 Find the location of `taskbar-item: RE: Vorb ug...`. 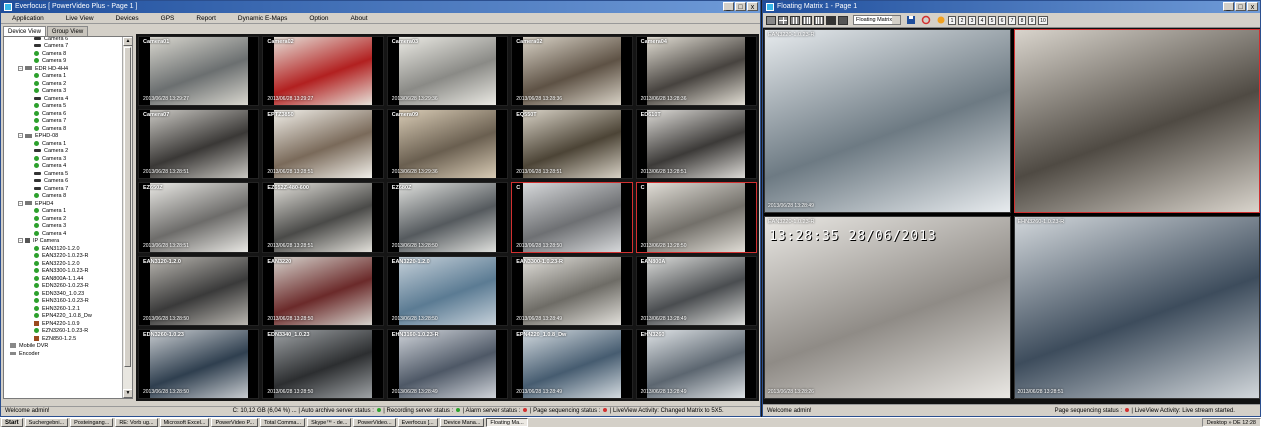

taskbar-item: RE: Vorb ug... is located at coordinates (136, 422).